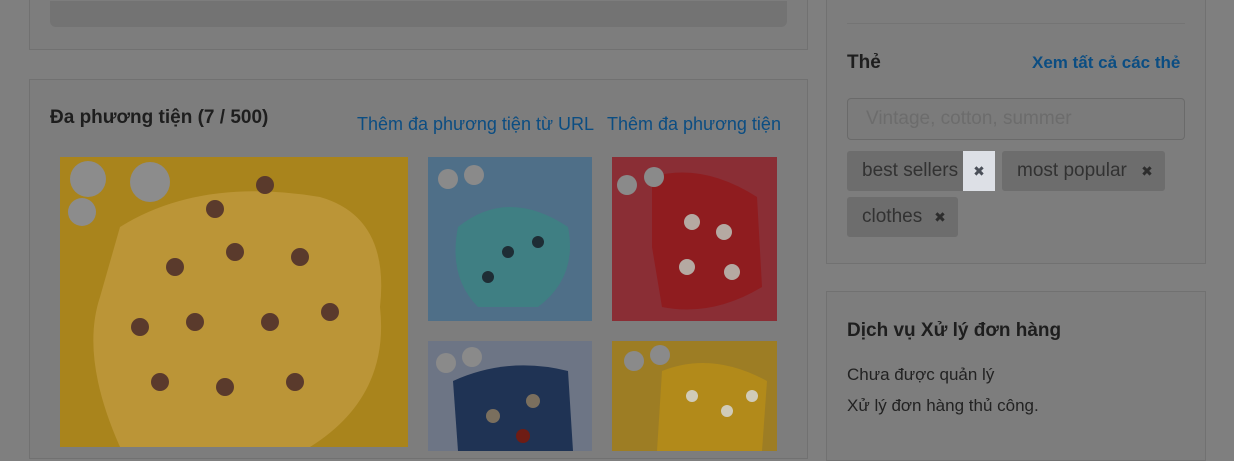 This screenshot has height=461, width=1234. Describe the element at coordinates (1106, 63) in the screenshot. I see `view-all-tags-link: Xem tất cả các thẻ` at that location.